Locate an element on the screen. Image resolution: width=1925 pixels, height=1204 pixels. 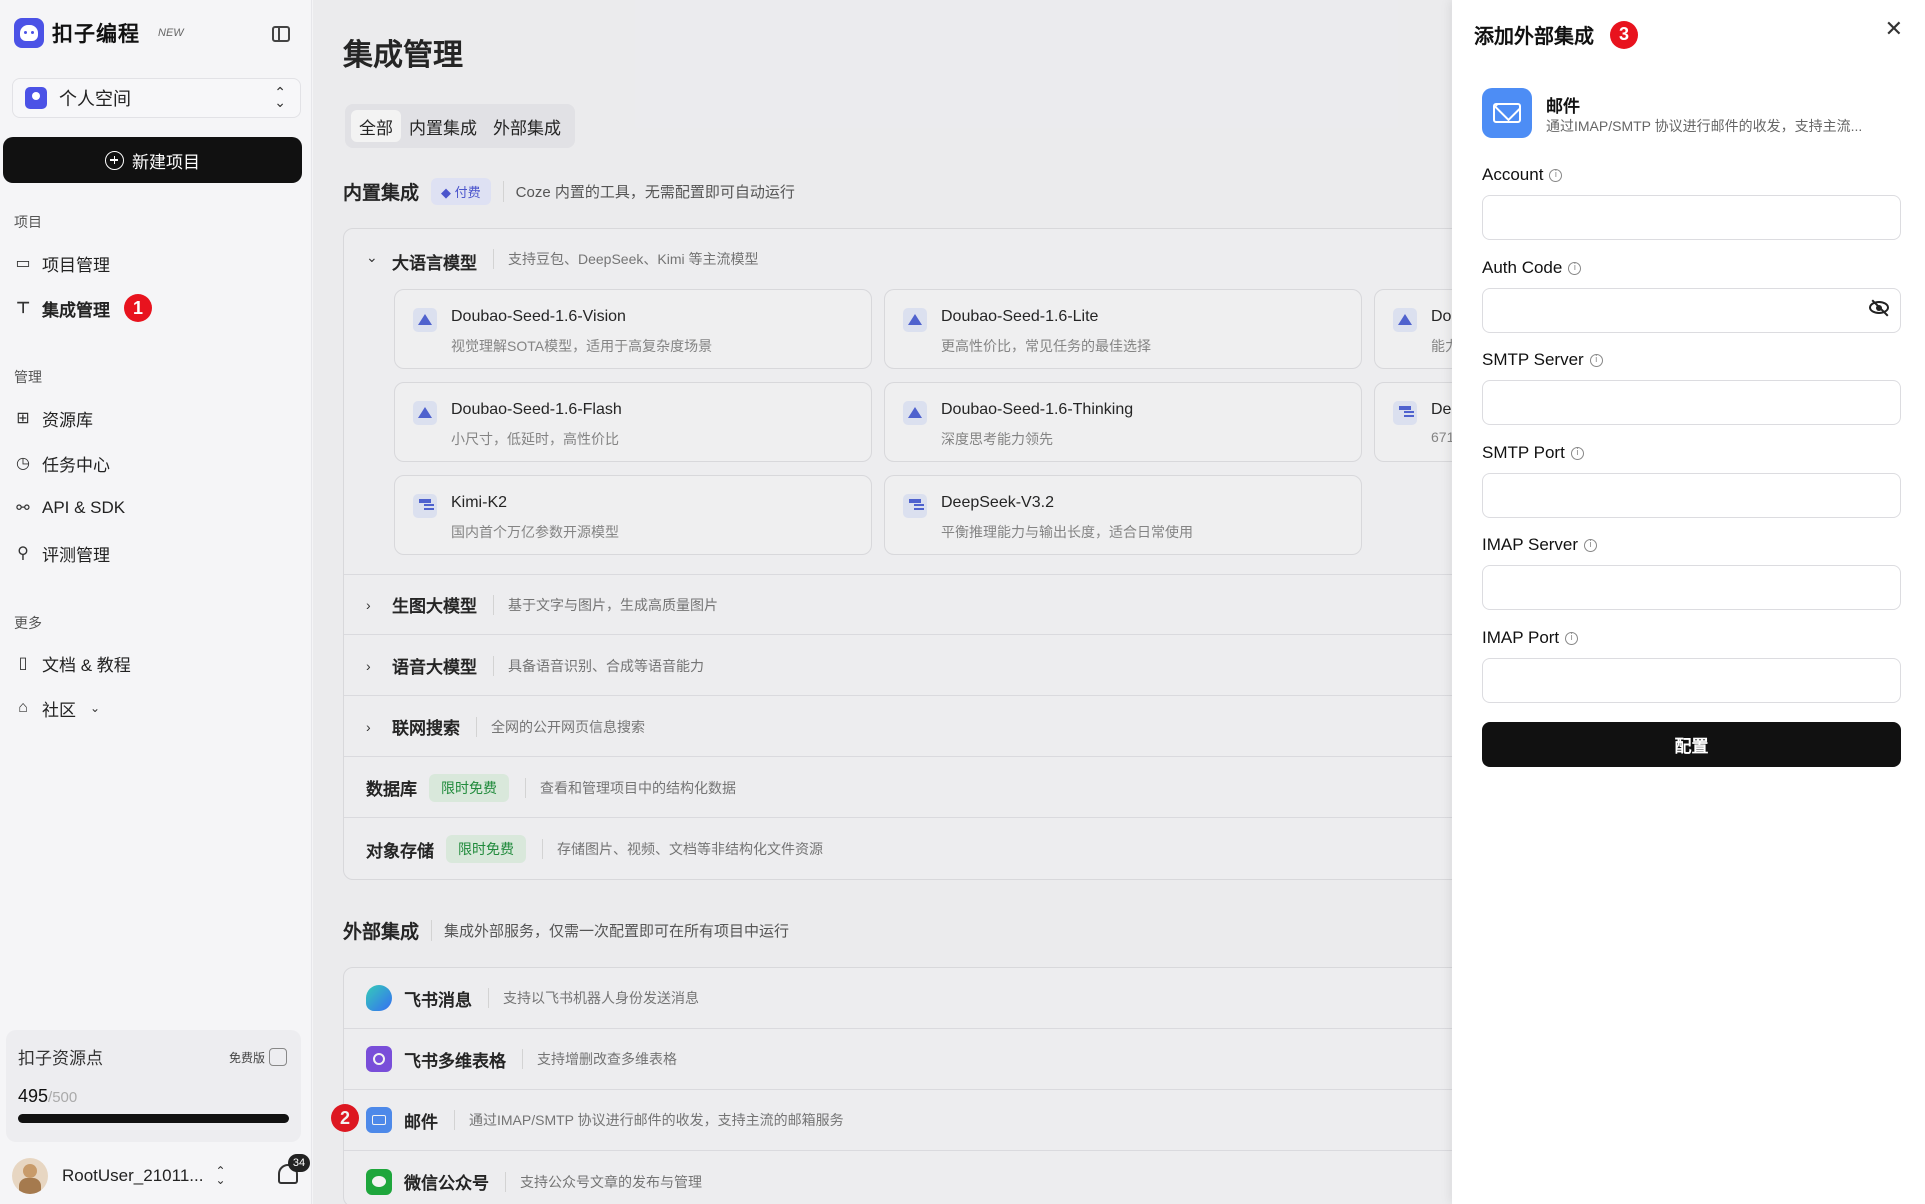
annotation-badge-1: 1 is located at coordinates (138, 308).